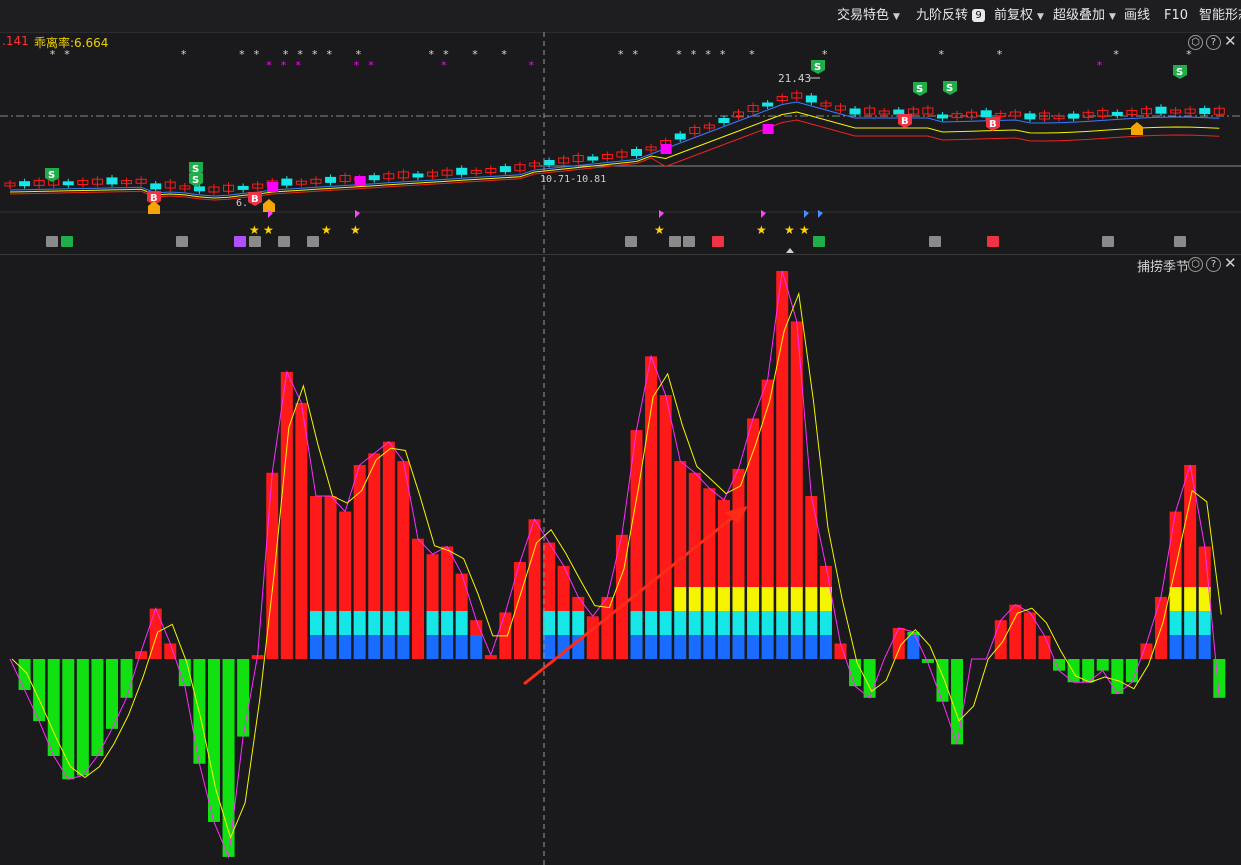  What do you see at coordinates (269, 205) in the screenshot?
I see `orange-up-arrow-icon` at bounding box center [269, 205].